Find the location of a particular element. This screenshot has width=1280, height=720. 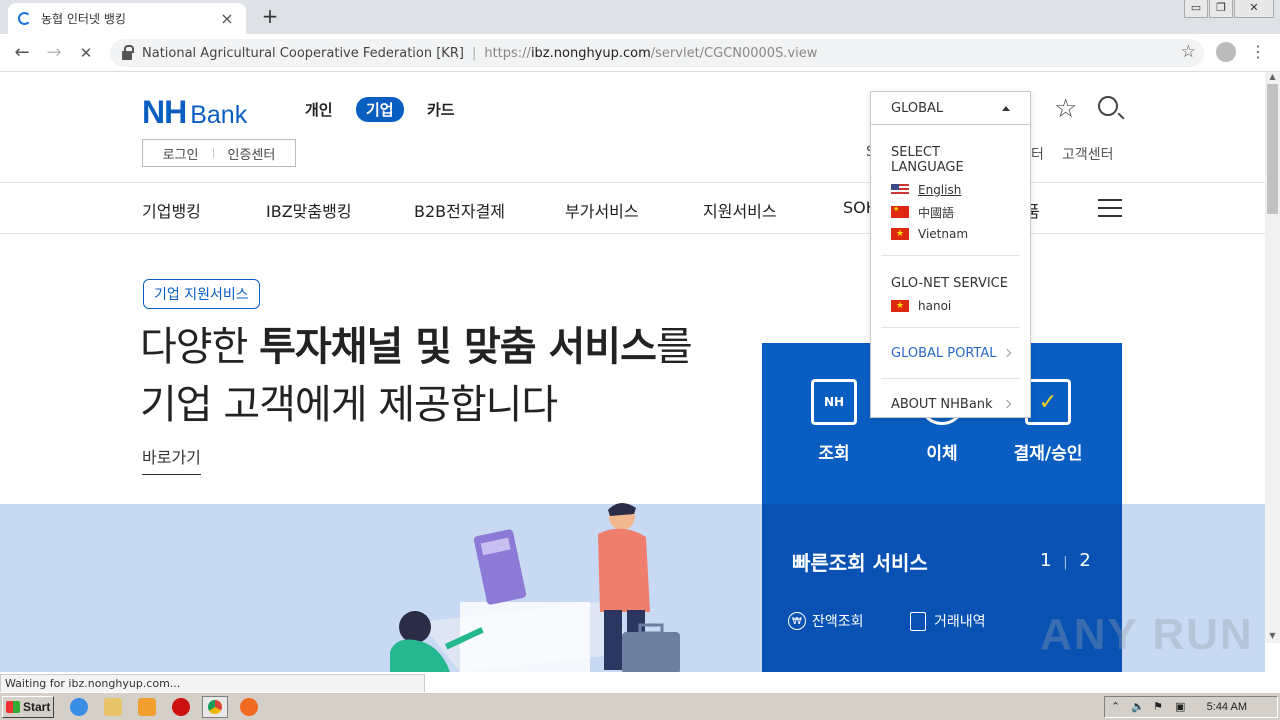

browser-menu-icon: ⋮ is located at coordinates (1258, 52).